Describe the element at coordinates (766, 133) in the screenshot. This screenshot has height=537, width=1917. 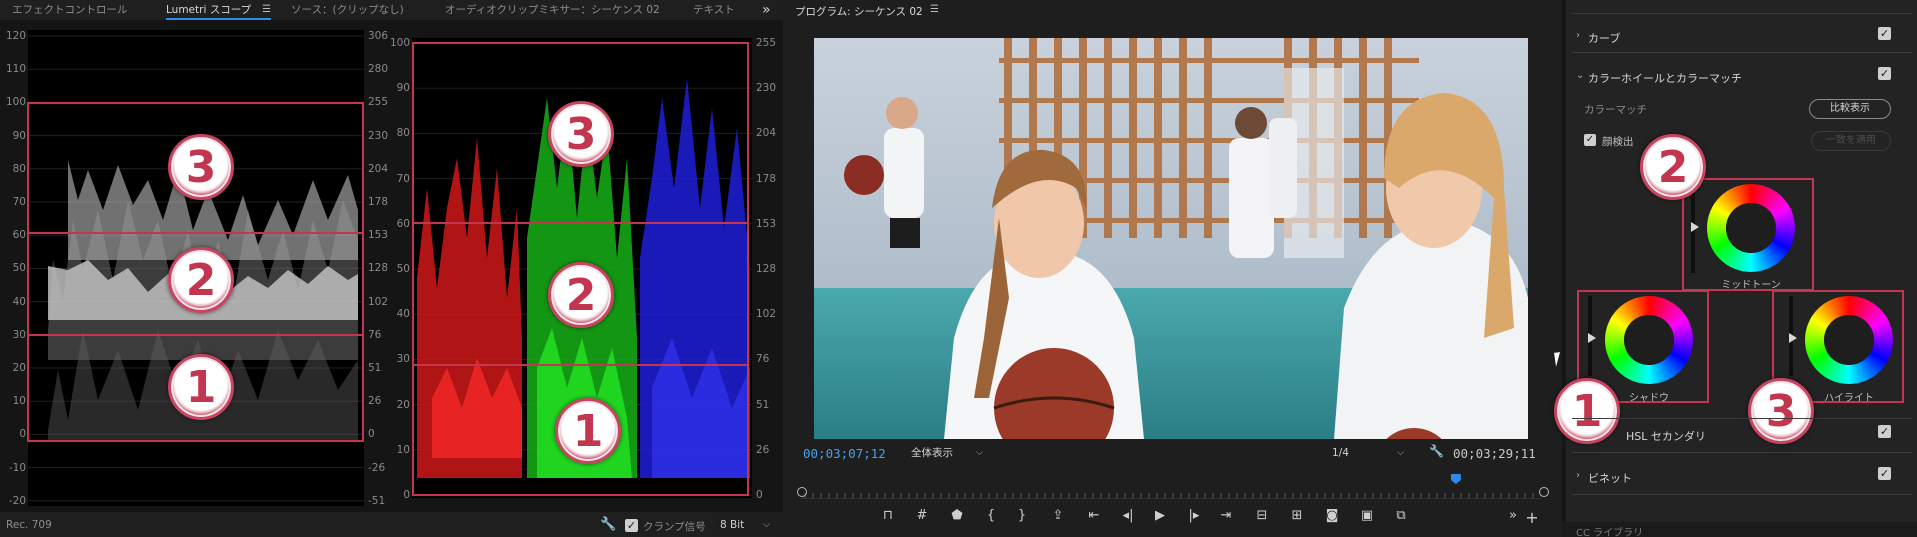
I see `parade-tick-label: 204` at that location.